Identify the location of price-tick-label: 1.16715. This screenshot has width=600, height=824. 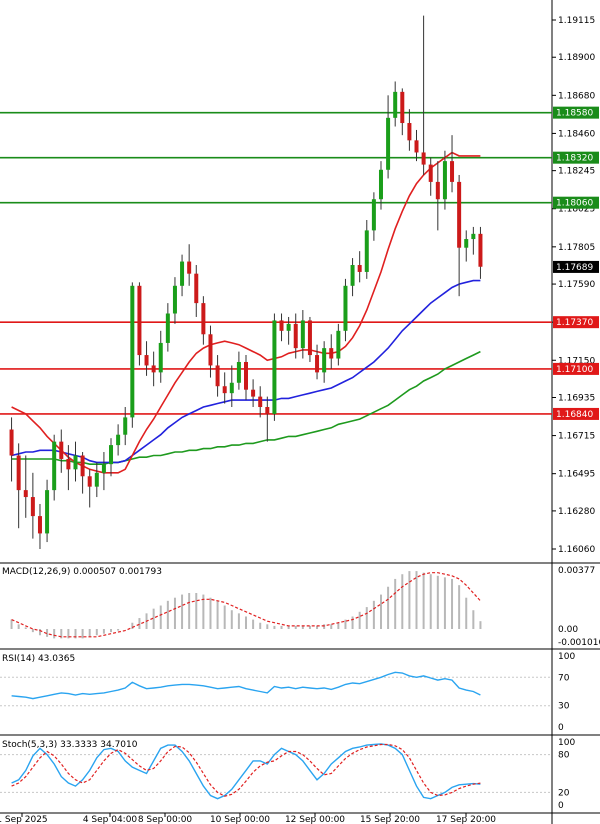
(576, 437).